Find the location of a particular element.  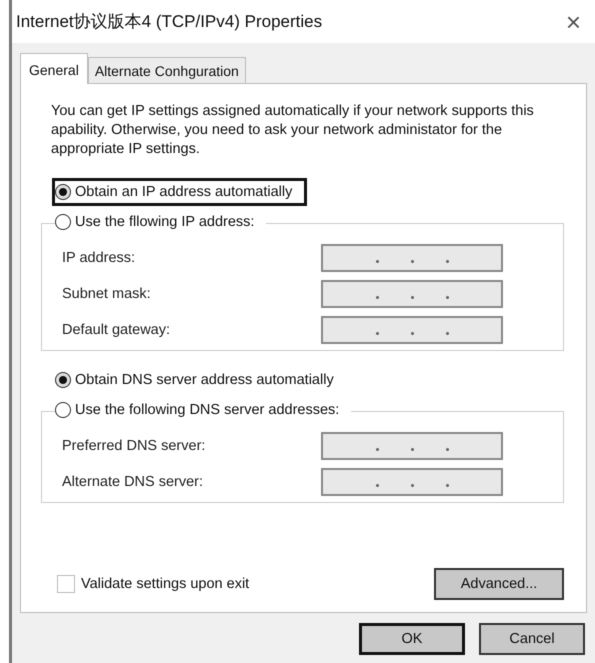

field-label: Alternate DNS server: is located at coordinates (133, 482).